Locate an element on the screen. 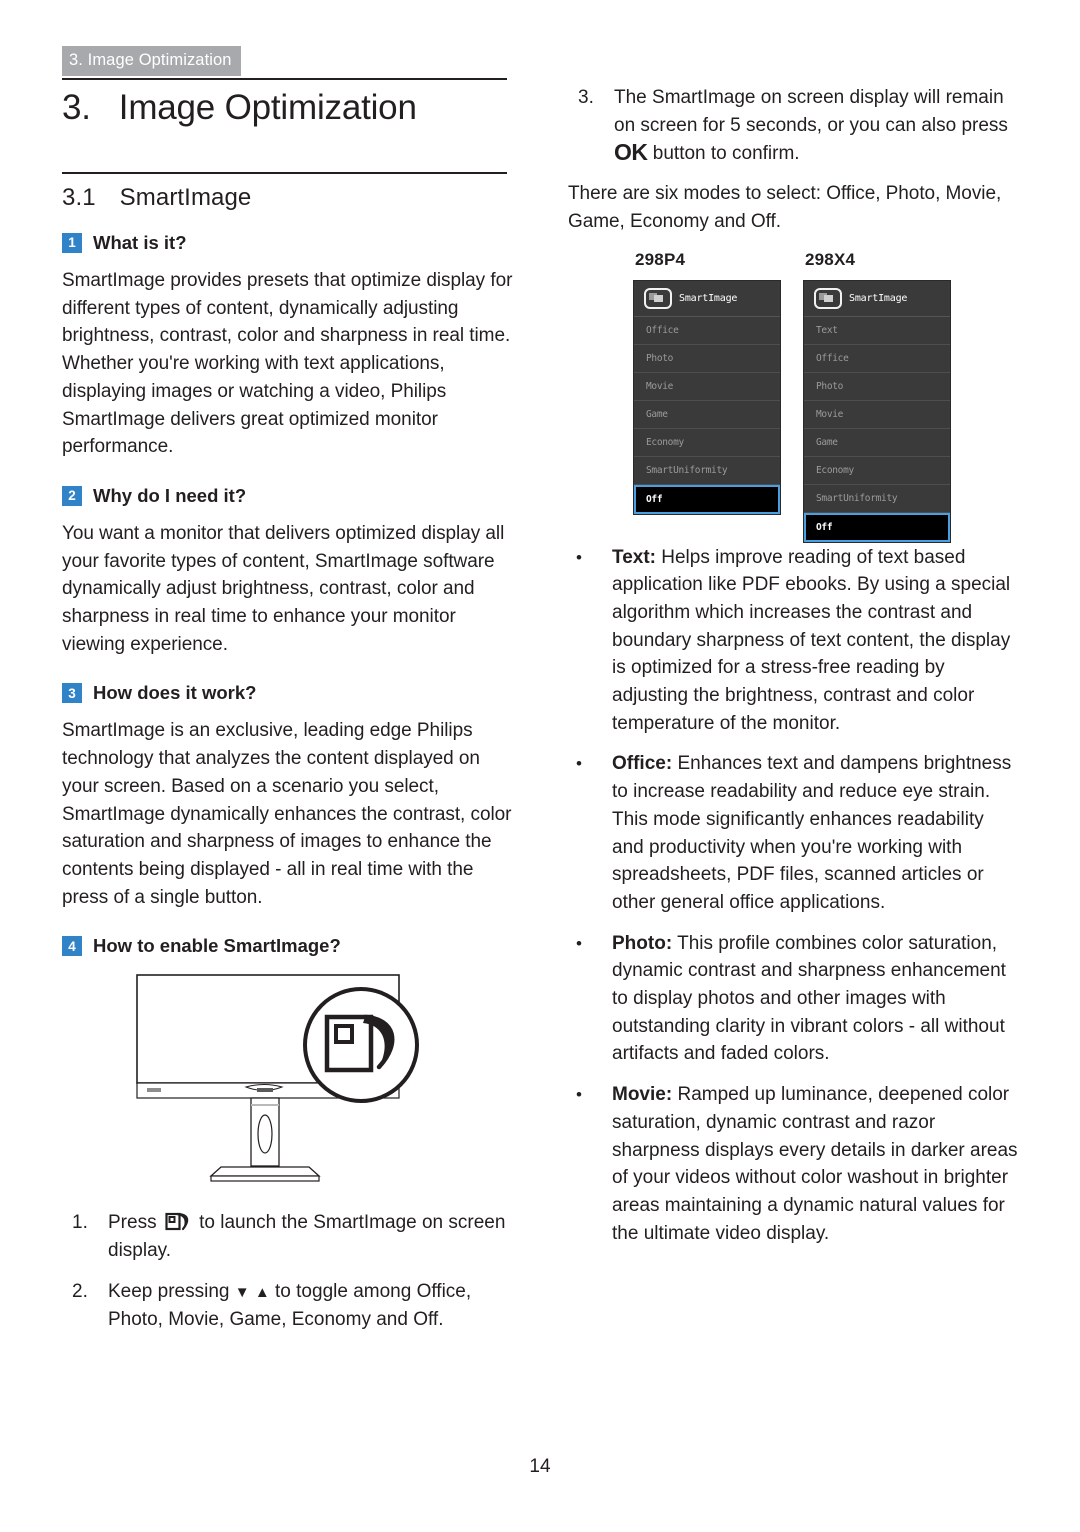 This screenshot has height=1532, width=1080. subheading-label-2: Why do I need it? is located at coordinates (170, 495).